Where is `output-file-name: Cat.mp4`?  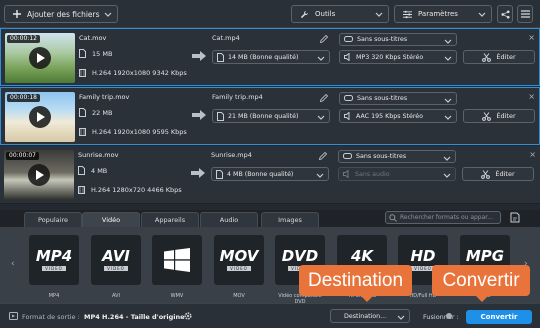
output-file-name: Cat.mp4 is located at coordinates (226, 38).